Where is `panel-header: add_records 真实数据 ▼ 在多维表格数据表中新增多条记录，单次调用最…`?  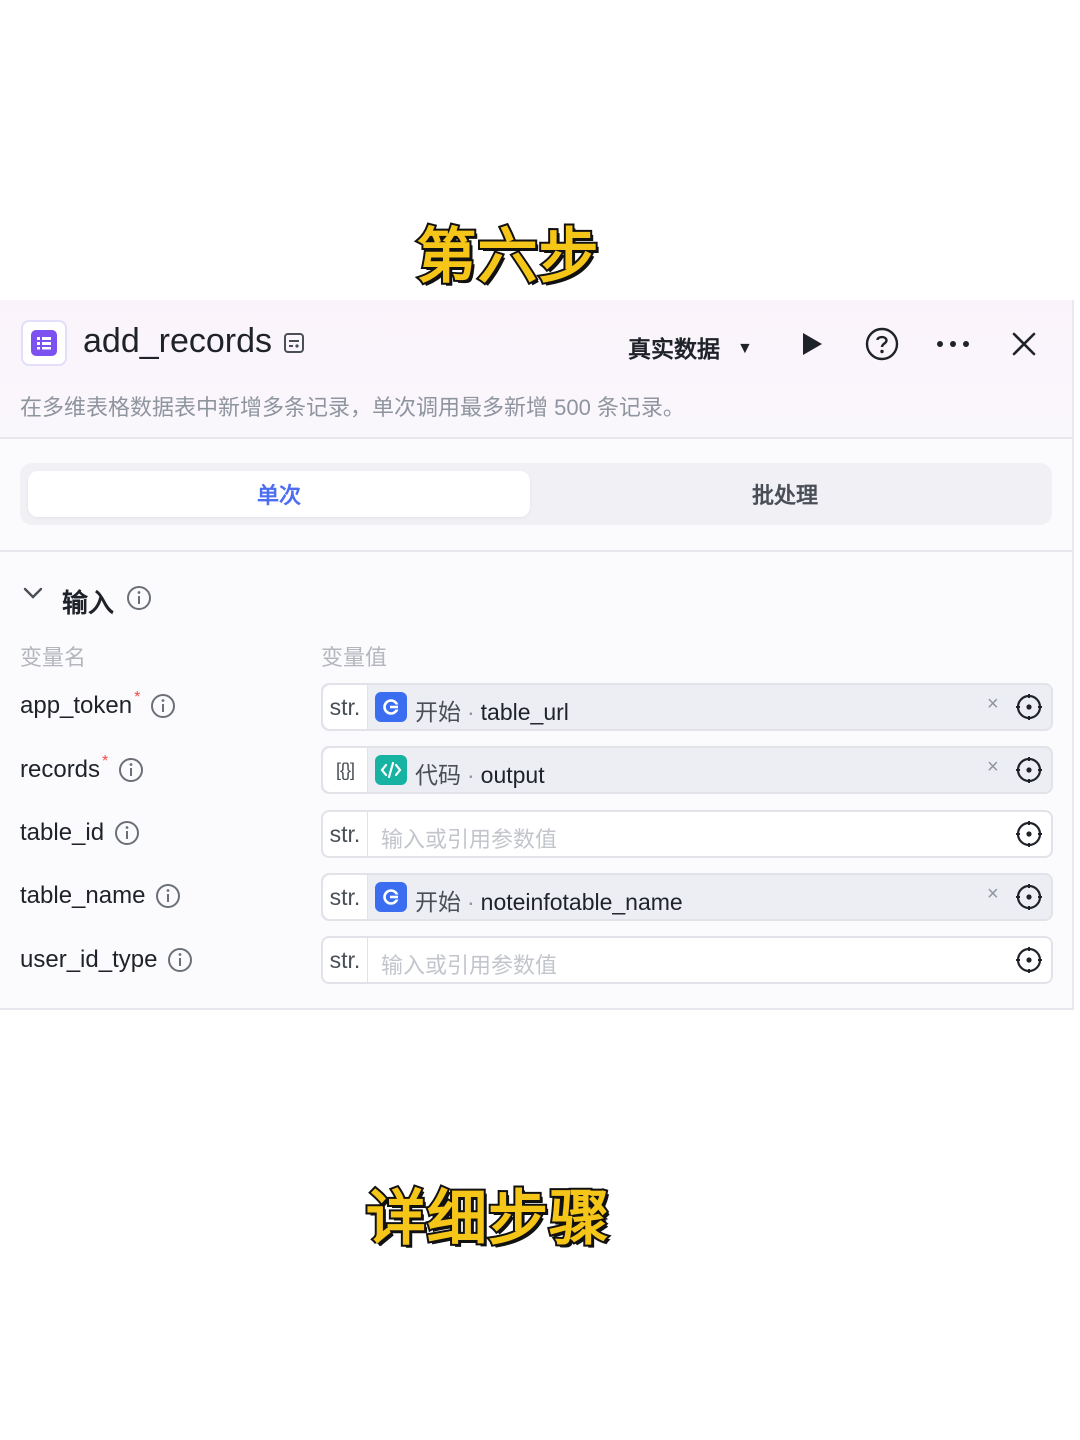 panel-header: add_records 真实数据 ▼ 在多维表格数据表中新增多条记录，单次调用最… is located at coordinates (536, 369).